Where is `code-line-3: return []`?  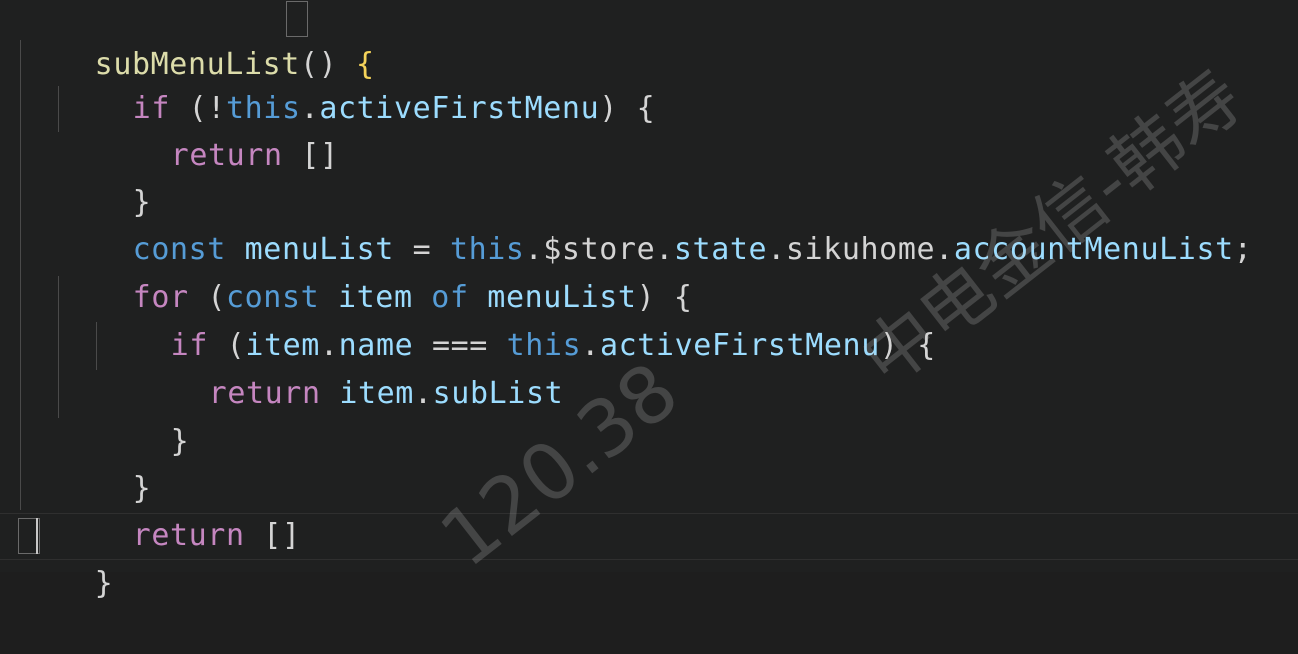
code-line-3: return [] is located at coordinates (217, 129).